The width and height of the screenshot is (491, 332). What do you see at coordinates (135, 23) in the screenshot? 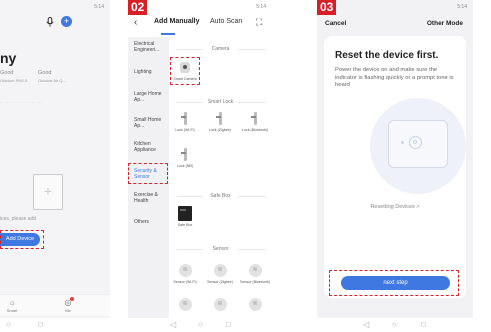
I see `back-icon: ‹` at bounding box center [135, 23].